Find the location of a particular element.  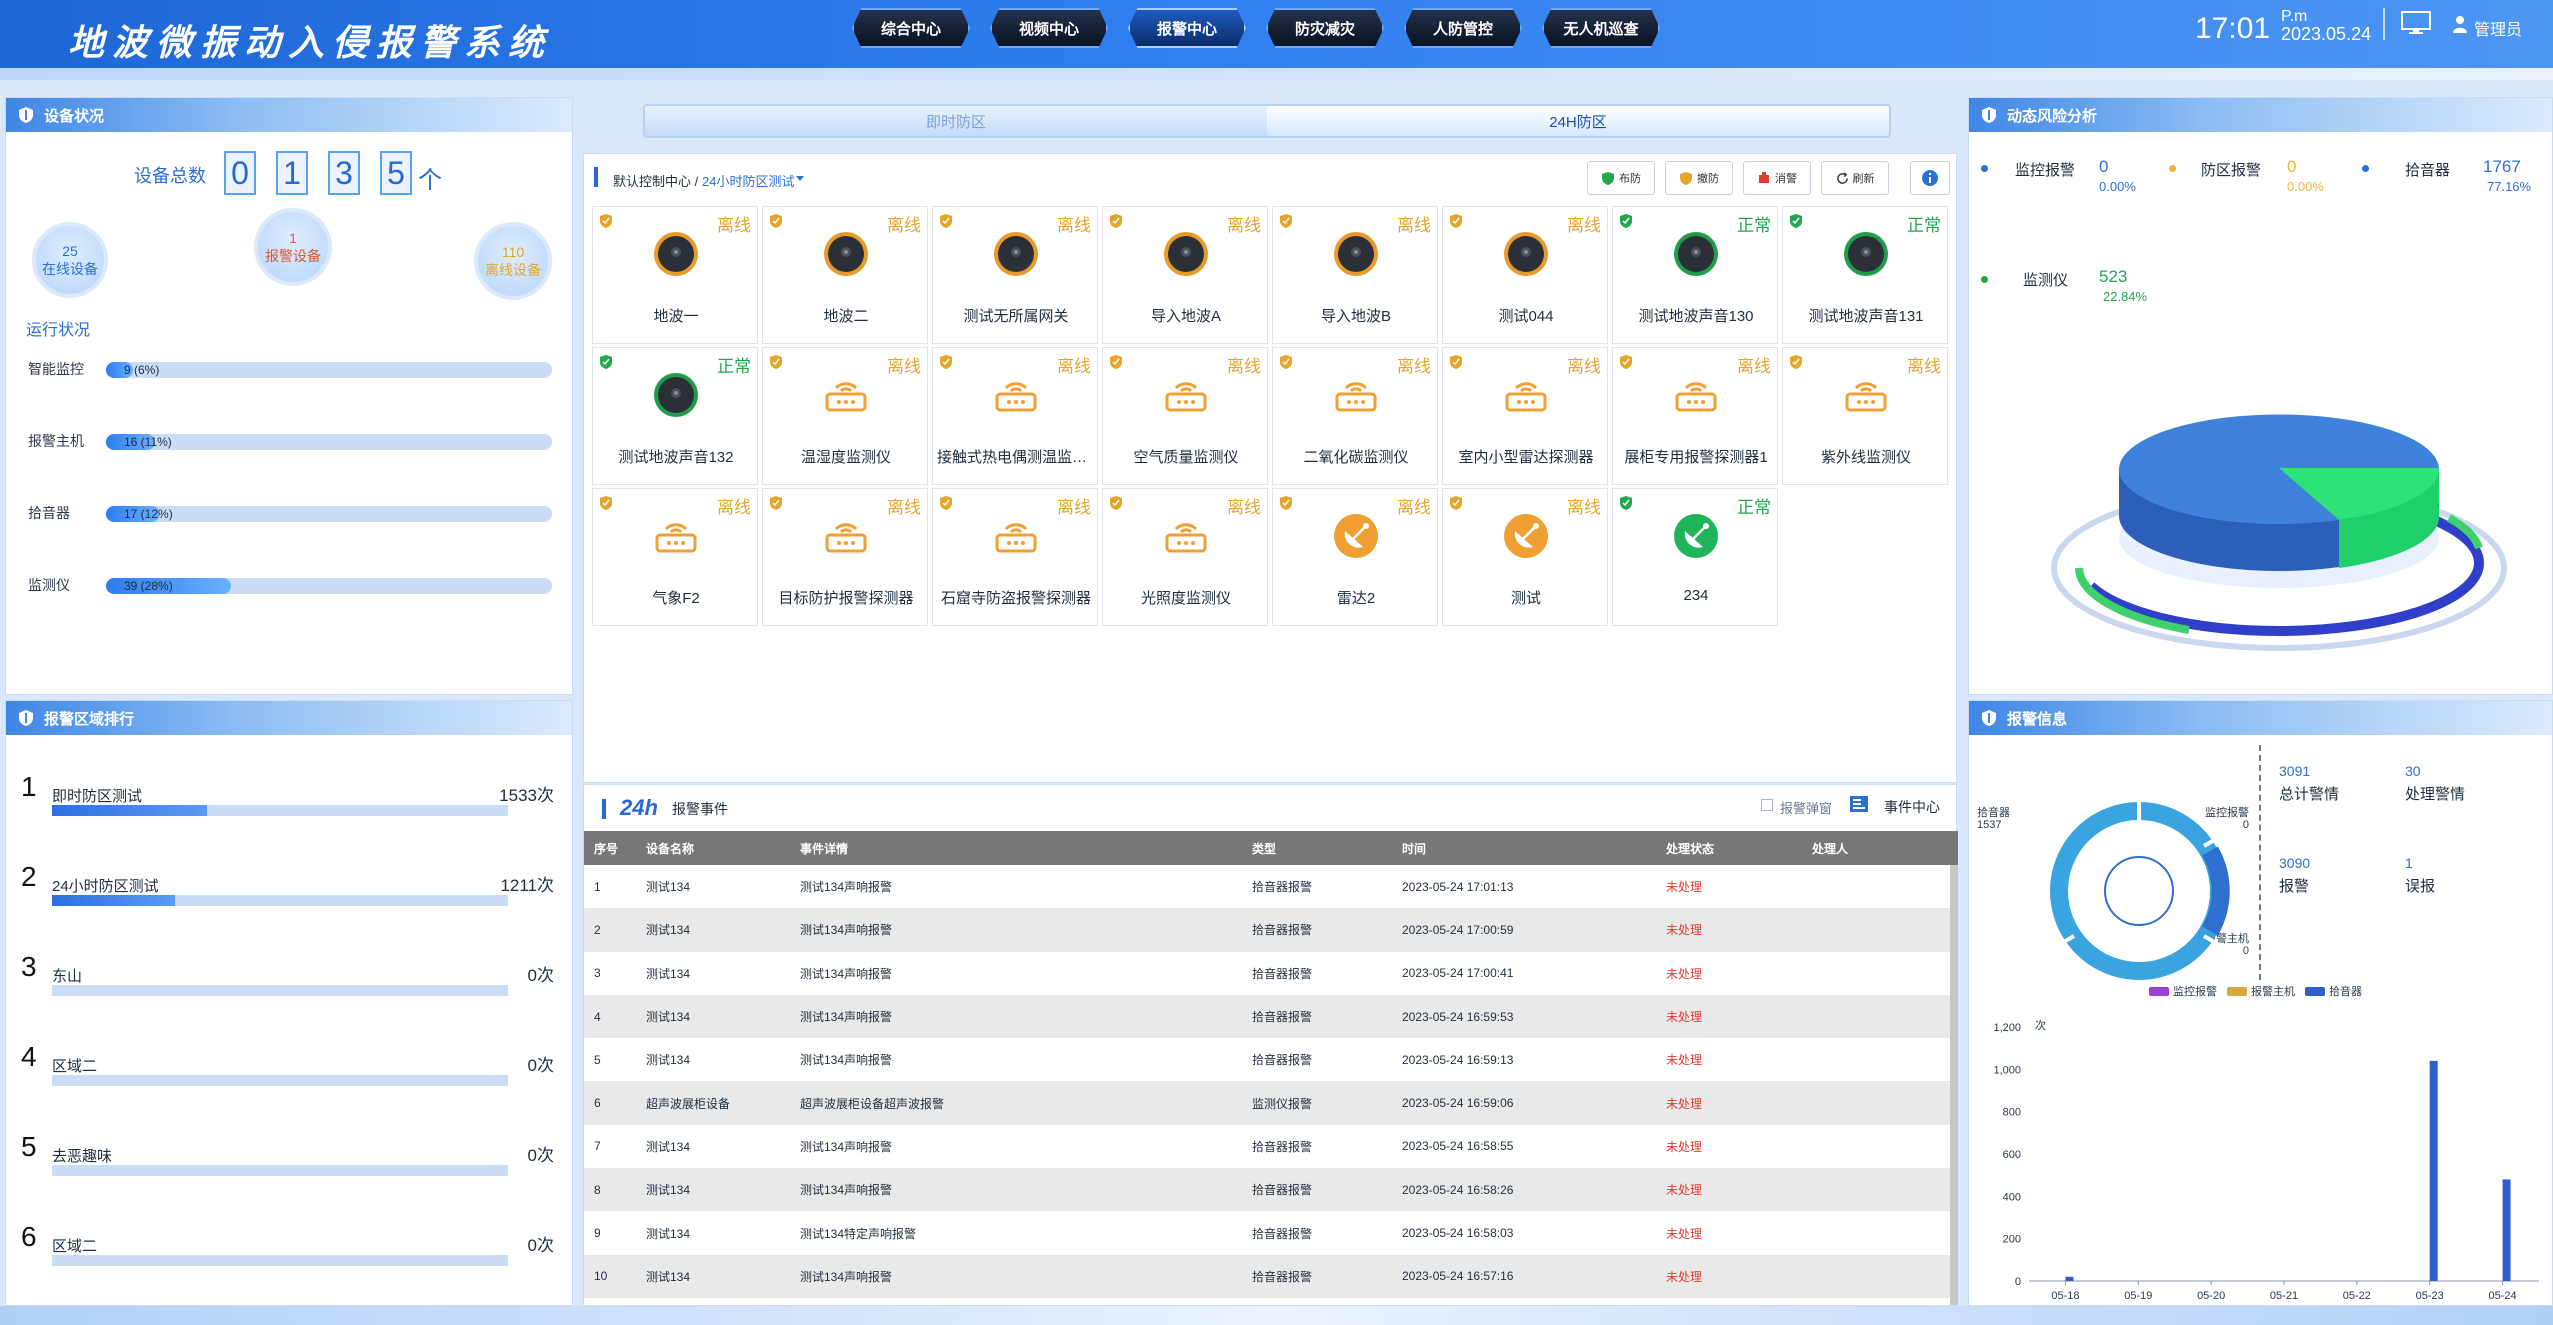

alarm-devices-bubble: 1 报警设备 is located at coordinates (293, 247).